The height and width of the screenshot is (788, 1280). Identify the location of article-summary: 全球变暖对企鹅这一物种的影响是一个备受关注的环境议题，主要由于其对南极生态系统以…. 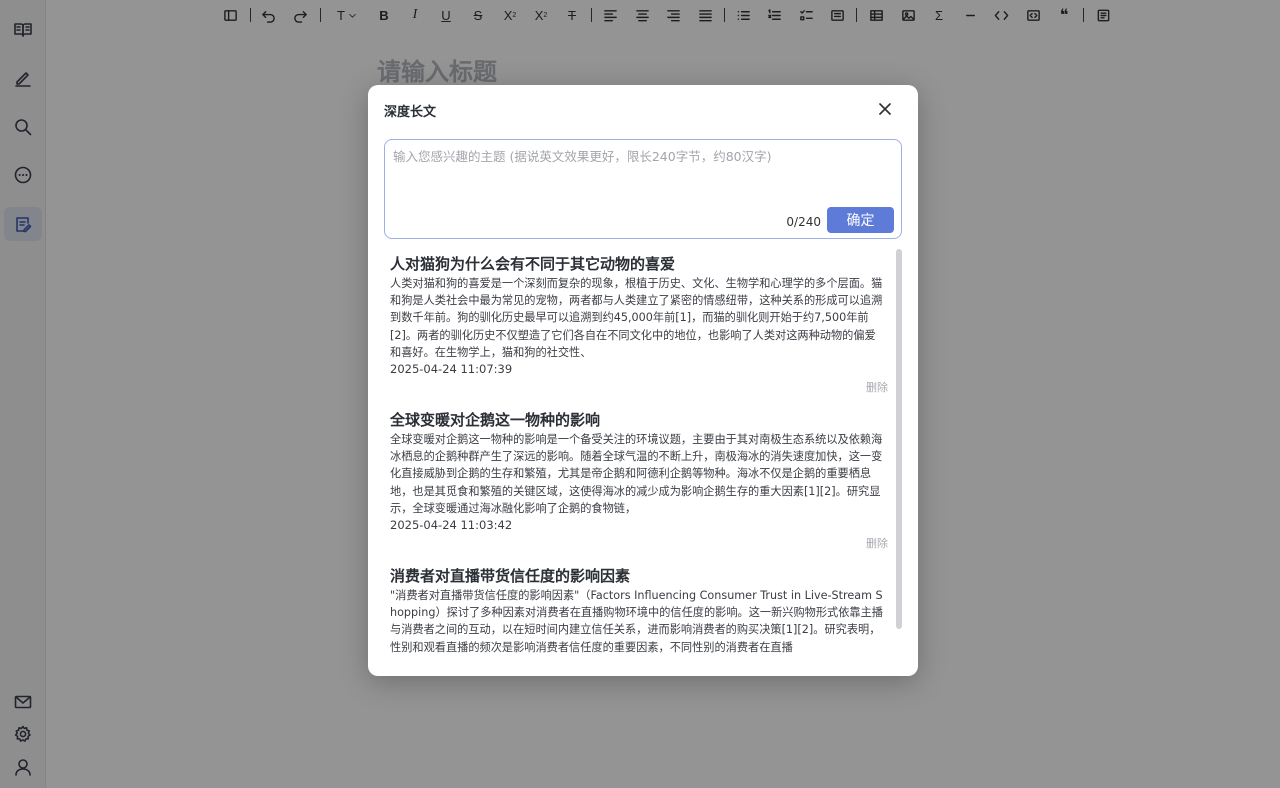
(636, 474).